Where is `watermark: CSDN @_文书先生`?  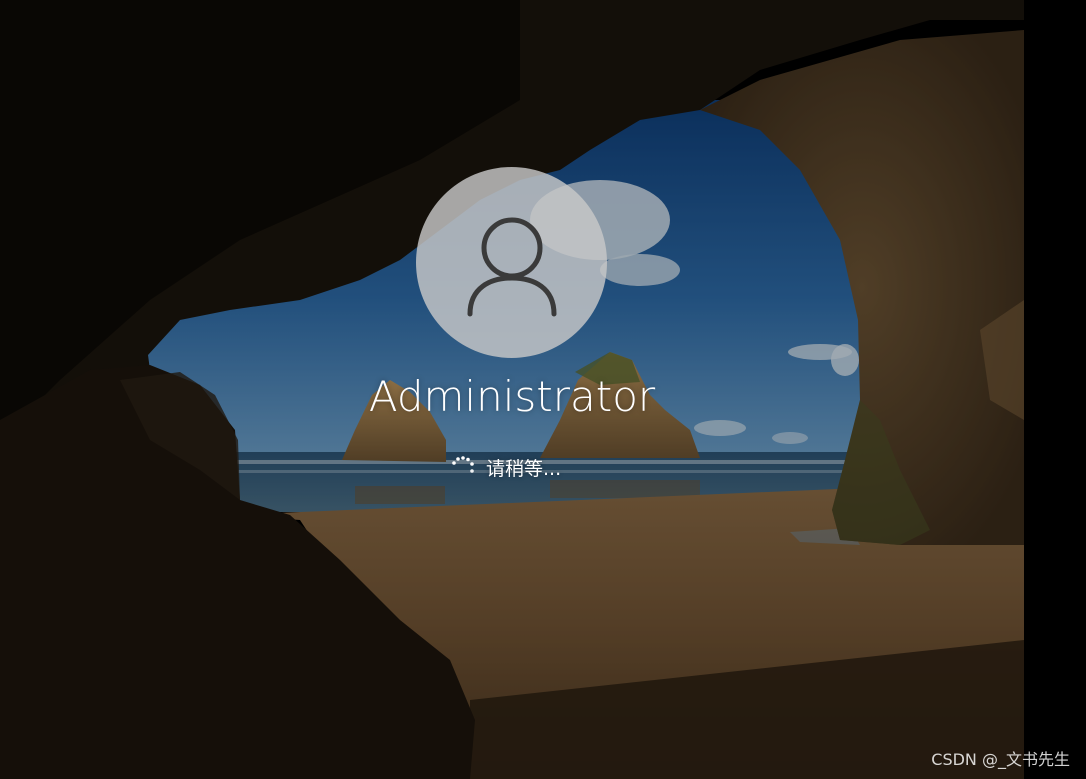 watermark: CSDN @_文书先生 is located at coordinates (1000, 759).